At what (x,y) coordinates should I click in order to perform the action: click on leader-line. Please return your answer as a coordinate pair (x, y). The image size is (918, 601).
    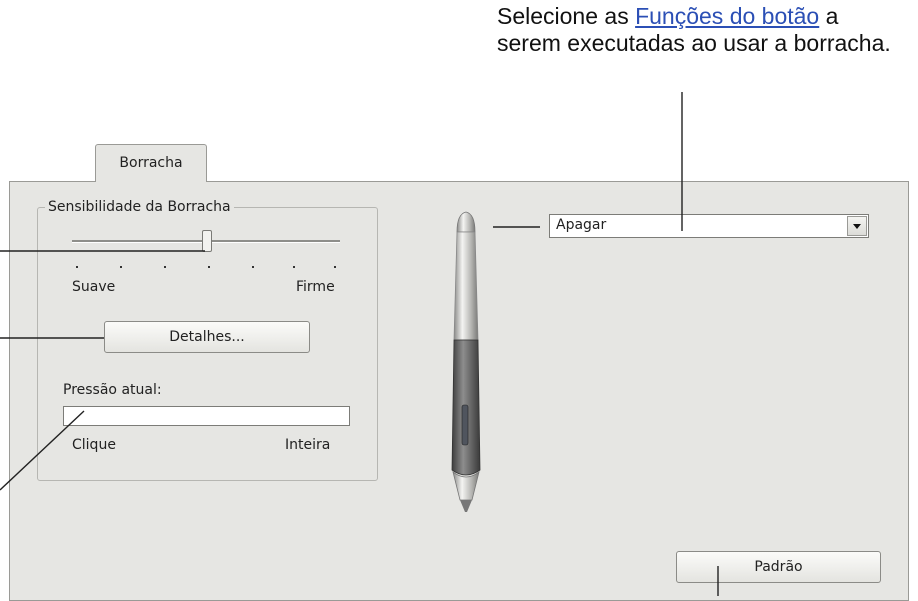
    Looking at the image, I should click on (42, 450).